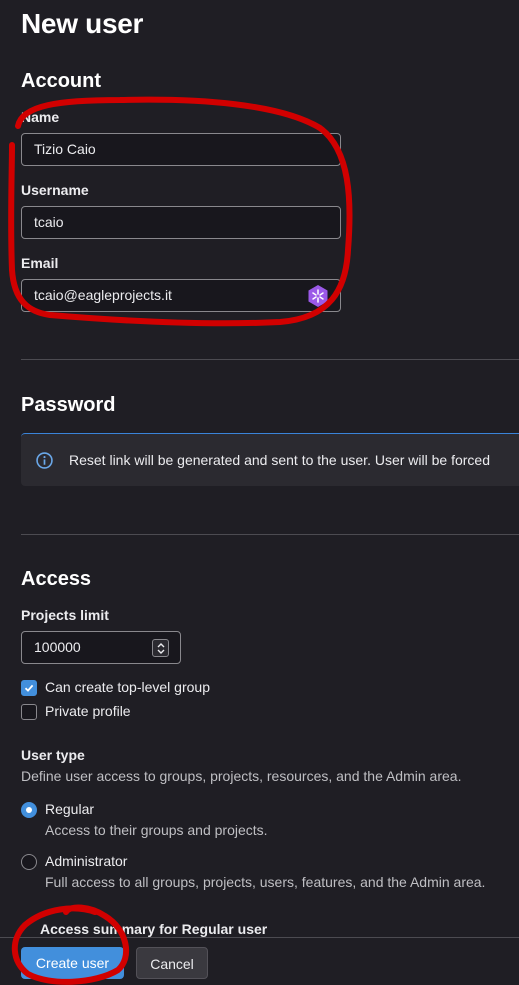 This screenshot has height=985, width=519. What do you see at coordinates (181, 149) in the screenshot?
I see `name-input: Tizio Caio` at bounding box center [181, 149].